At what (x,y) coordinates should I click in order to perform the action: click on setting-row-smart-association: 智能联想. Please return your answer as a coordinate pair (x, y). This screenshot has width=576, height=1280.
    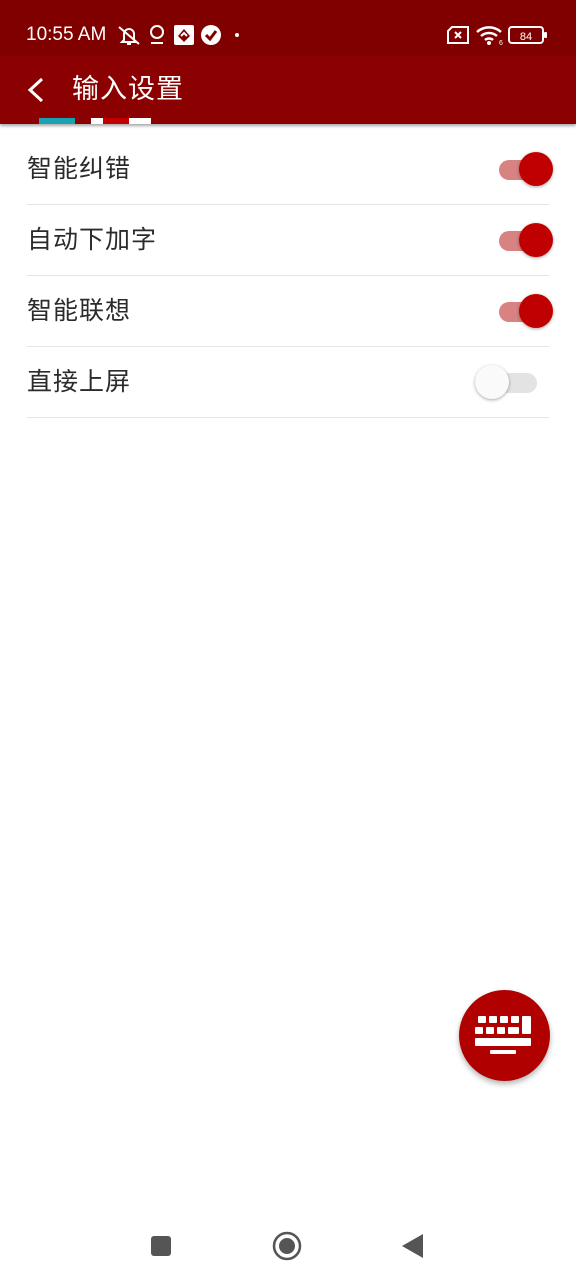
    Looking at the image, I should click on (290, 311).